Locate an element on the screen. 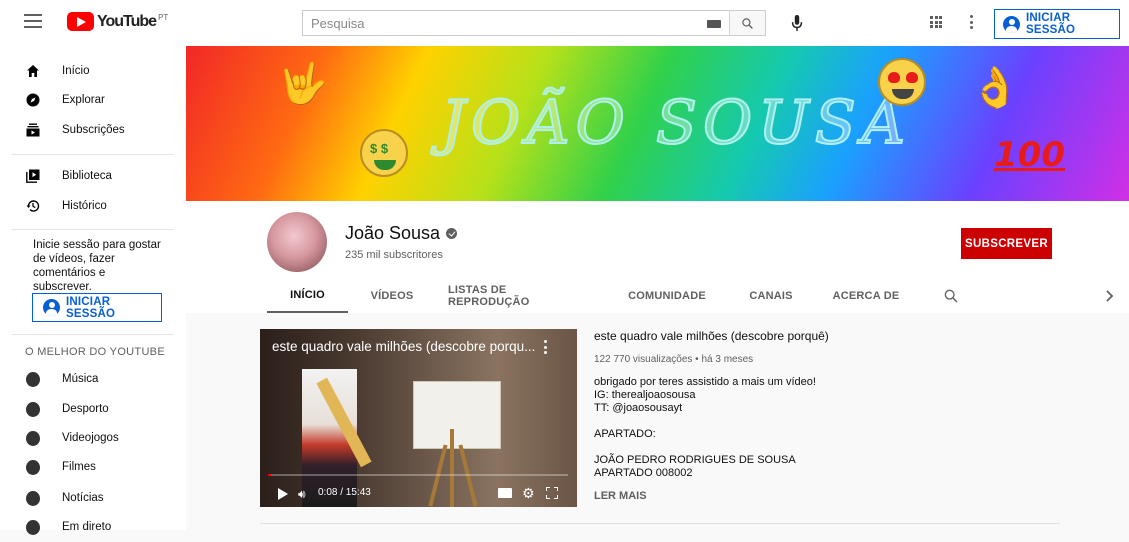  sidebar-item-explore: Explorar is located at coordinates (93, 100).